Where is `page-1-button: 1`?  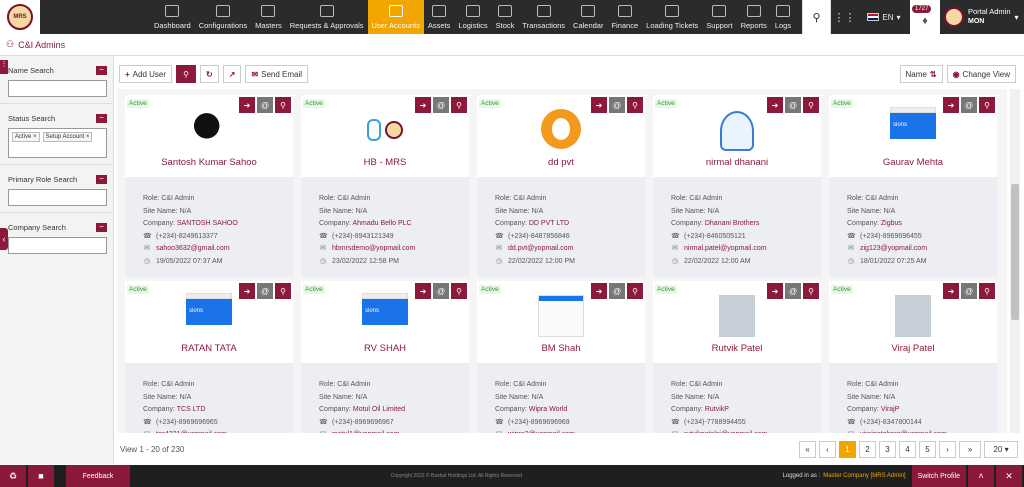
page-1-button: 1 is located at coordinates (847, 449).